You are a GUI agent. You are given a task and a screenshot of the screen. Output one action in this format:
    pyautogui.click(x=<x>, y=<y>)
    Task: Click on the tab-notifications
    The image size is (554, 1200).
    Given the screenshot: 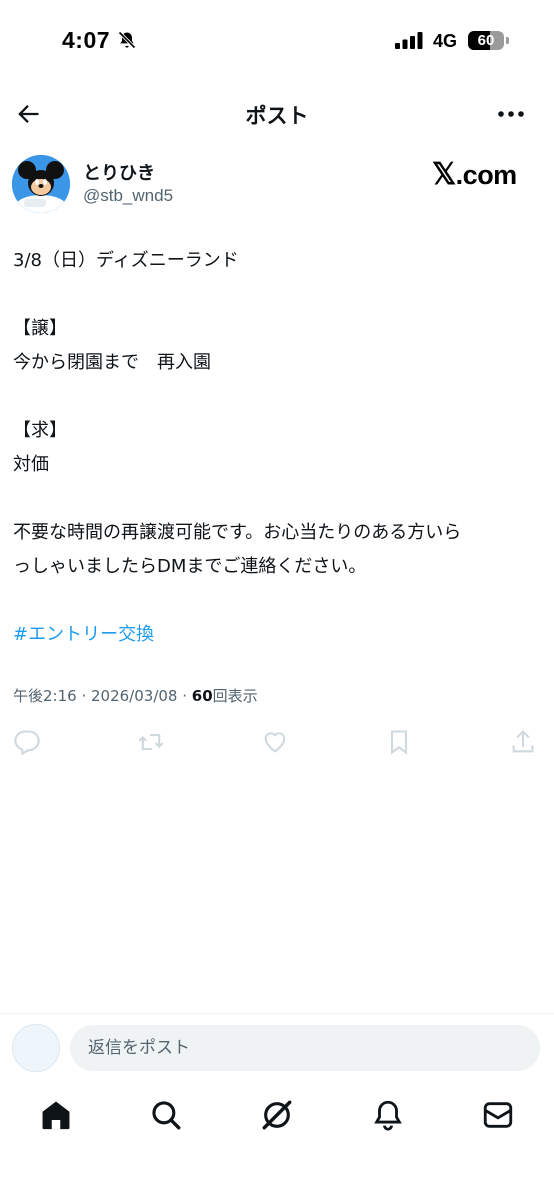 What is the action you would take?
    pyautogui.click(x=388, y=1115)
    